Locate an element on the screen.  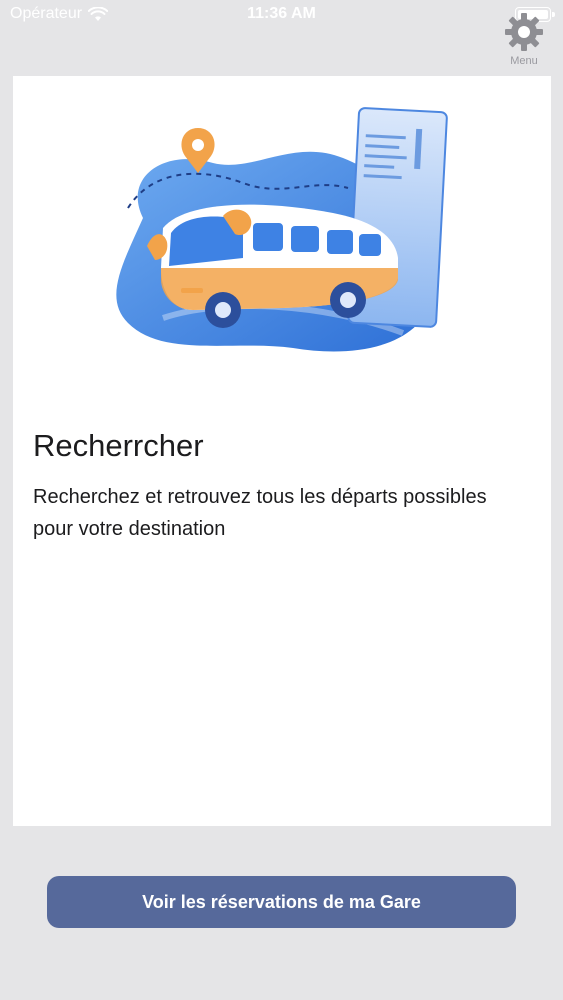
view-reservations-button: Voir les réservations de ma Gare is located at coordinates (281, 902).